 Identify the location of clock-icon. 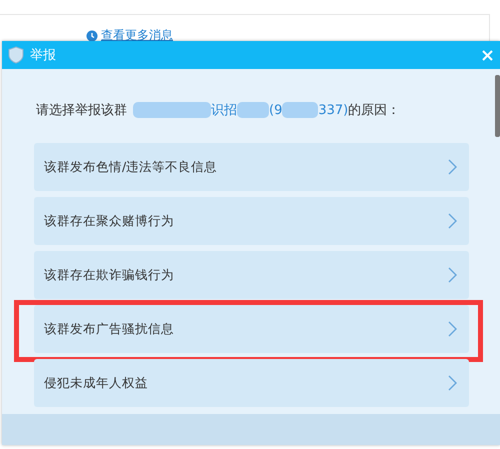
(92, 36).